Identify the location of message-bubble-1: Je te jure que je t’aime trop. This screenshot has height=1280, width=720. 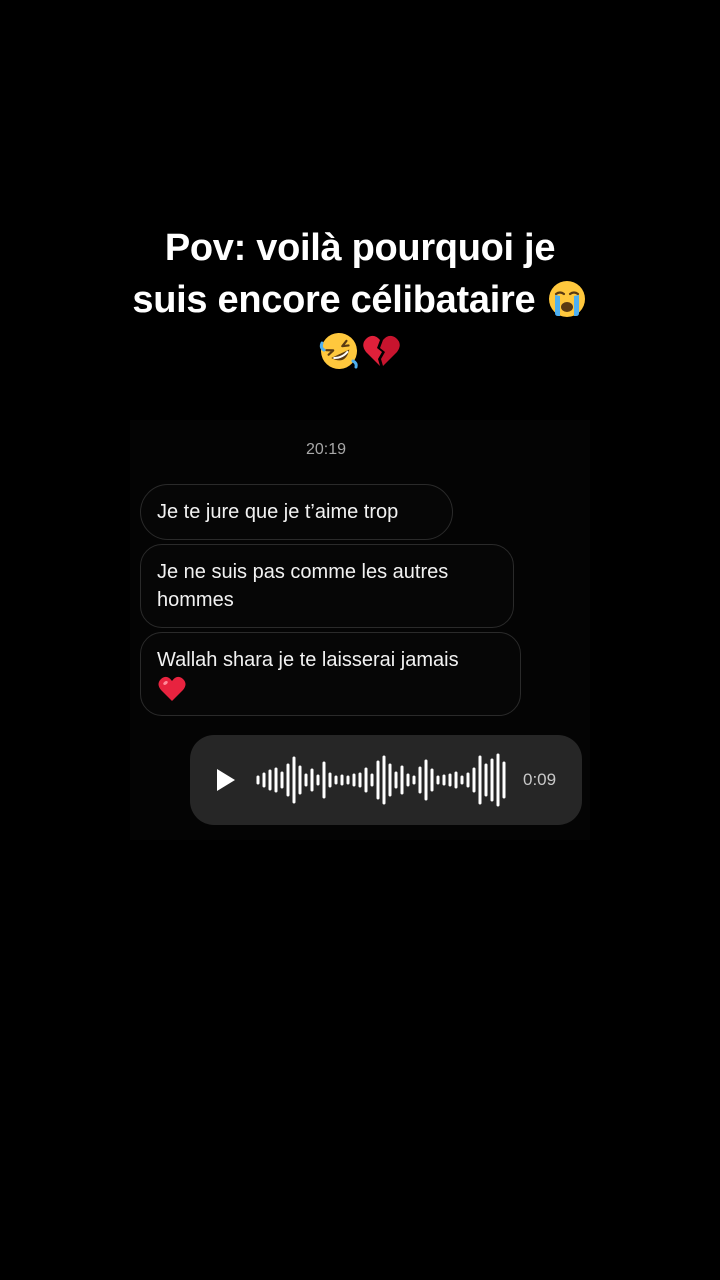
(296, 512).